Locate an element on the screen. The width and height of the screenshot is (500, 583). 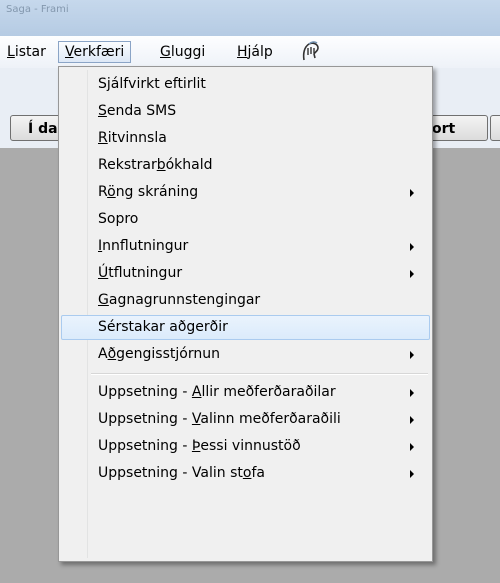
menu-gluggi: Gluggi is located at coordinates (182, 52).